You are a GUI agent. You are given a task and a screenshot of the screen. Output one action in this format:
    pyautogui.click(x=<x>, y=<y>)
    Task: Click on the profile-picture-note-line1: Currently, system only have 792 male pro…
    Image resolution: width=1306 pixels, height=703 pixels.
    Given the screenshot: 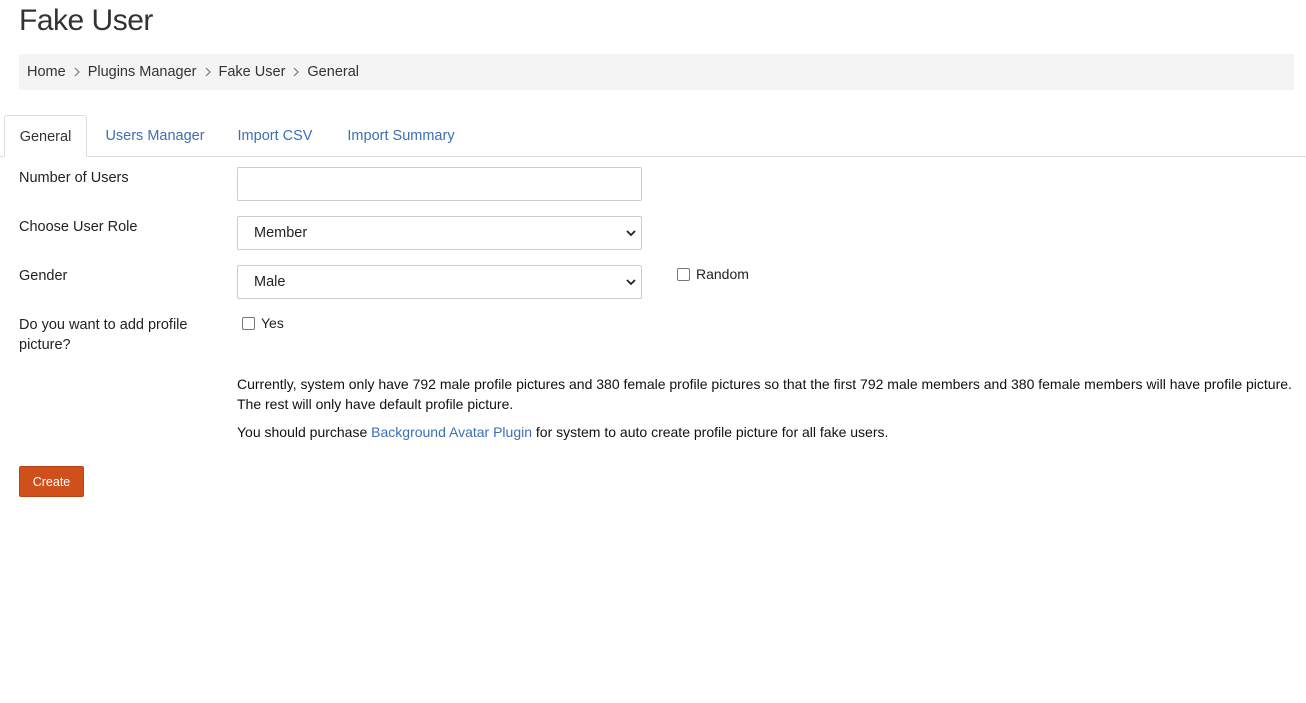 What is the action you would take?
    pyautogui.click(x=764, y=384)
    